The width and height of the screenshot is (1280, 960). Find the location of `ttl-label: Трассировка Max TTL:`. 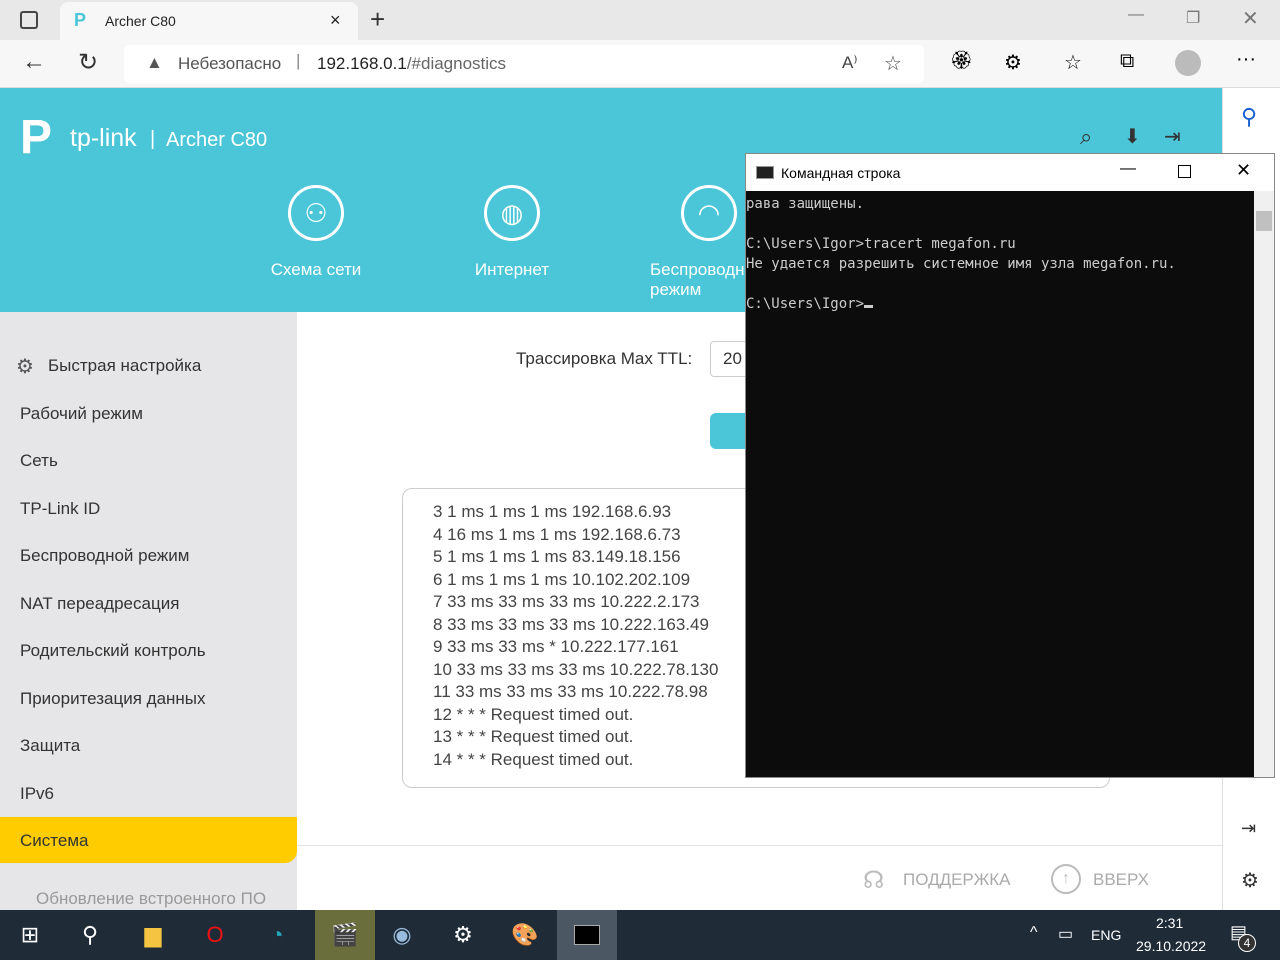

ttl-label: Трассировка Max TTL: is located at coordinates (604, 358).